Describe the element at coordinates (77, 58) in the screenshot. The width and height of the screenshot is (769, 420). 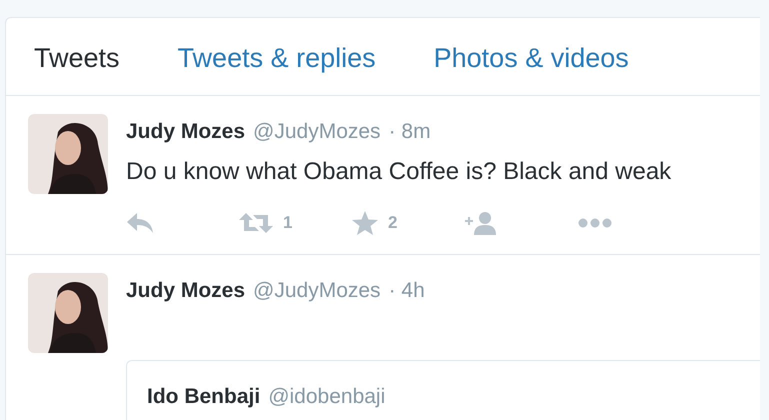
I see `profile-tab: Tweets` at that location.